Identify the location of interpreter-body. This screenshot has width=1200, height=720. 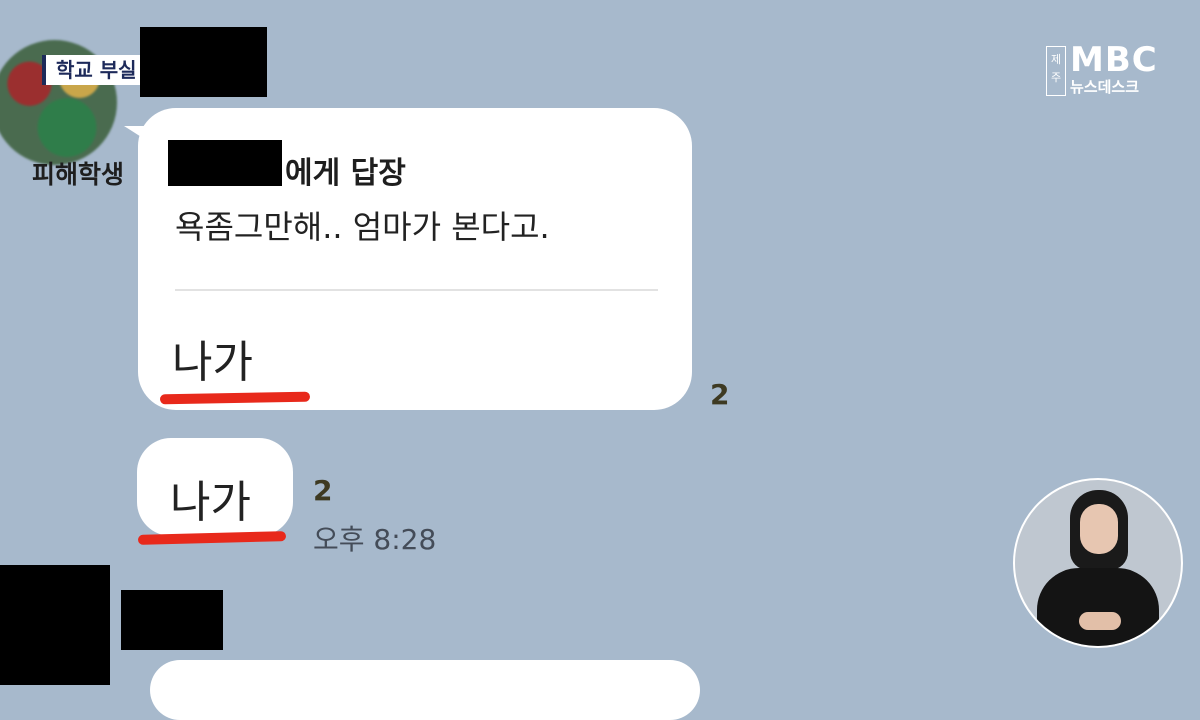
(1098, 607).